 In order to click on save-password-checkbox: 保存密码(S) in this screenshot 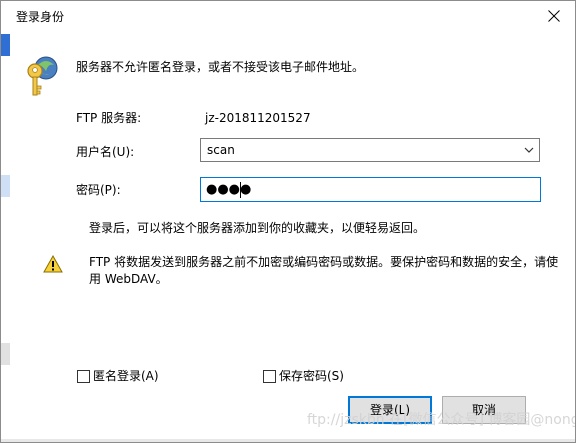, I will do `click(308, 377)`.